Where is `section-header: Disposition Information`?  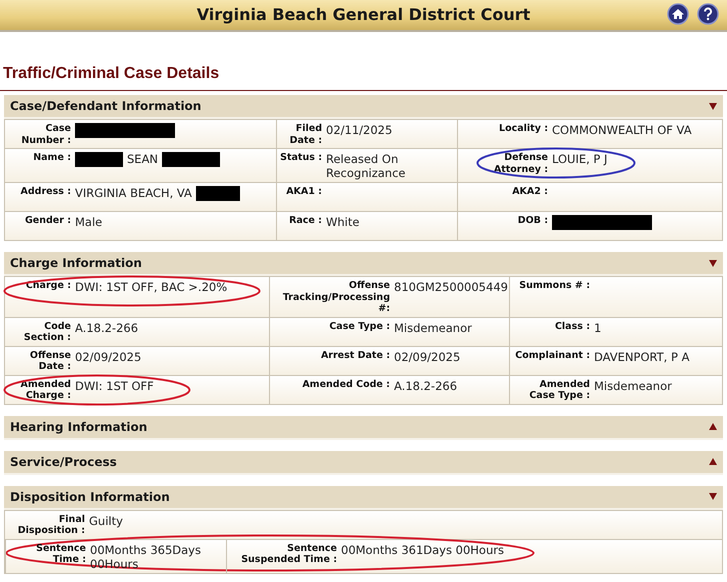
section-header: Disposition Information is located at coordinates (363, 498).